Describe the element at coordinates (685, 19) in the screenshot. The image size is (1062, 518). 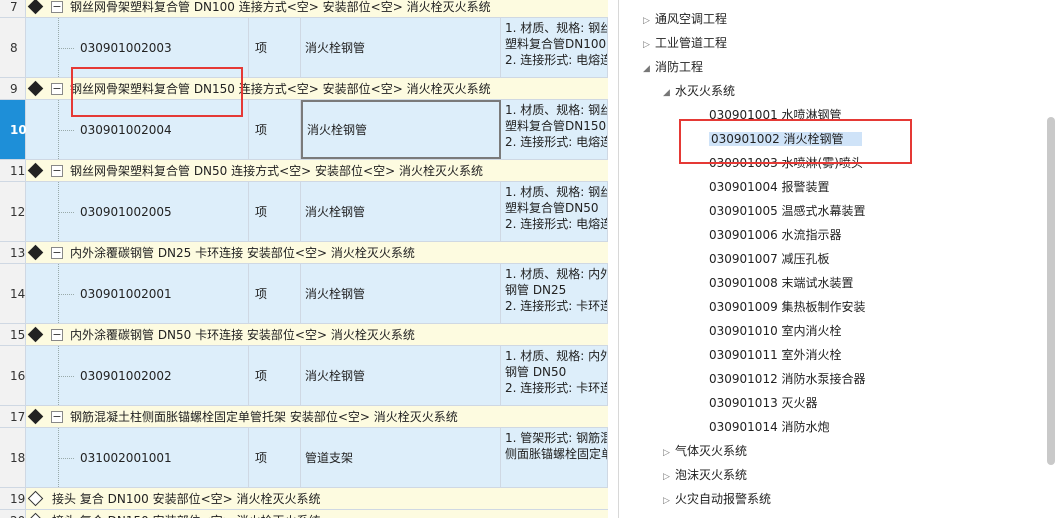
I see `tree-node: ▷ 通风空调工程` at that location.